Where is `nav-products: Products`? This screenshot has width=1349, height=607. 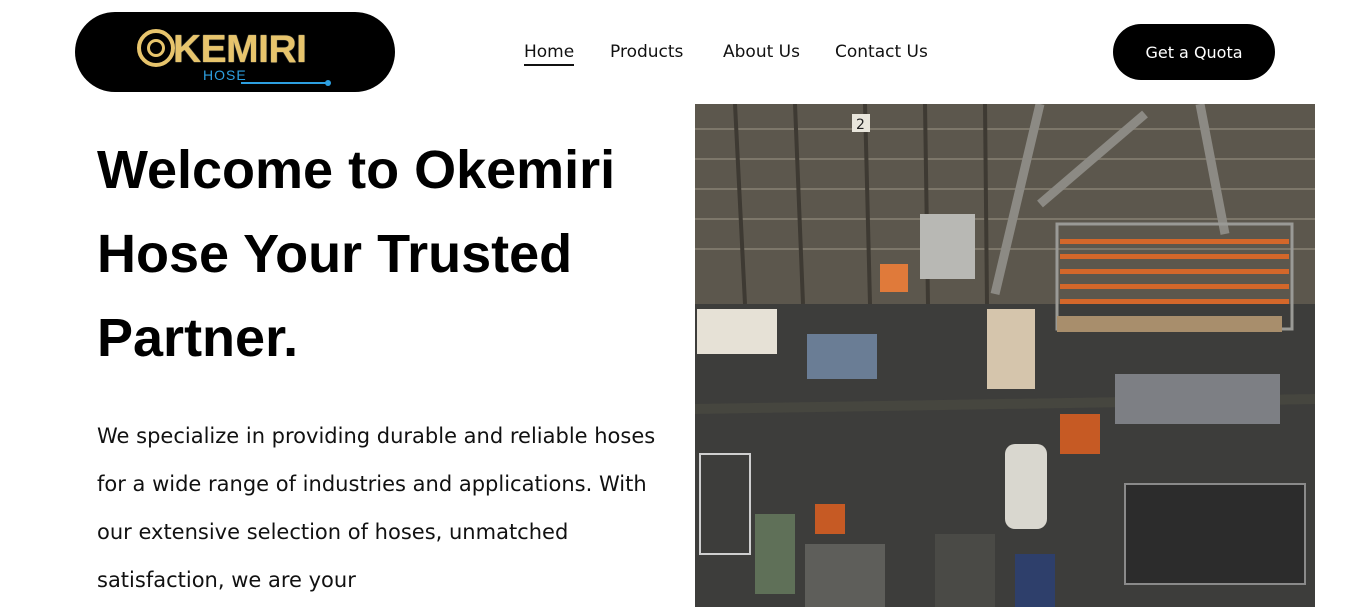 nav-products: Products is located at coordinates (646, 52).